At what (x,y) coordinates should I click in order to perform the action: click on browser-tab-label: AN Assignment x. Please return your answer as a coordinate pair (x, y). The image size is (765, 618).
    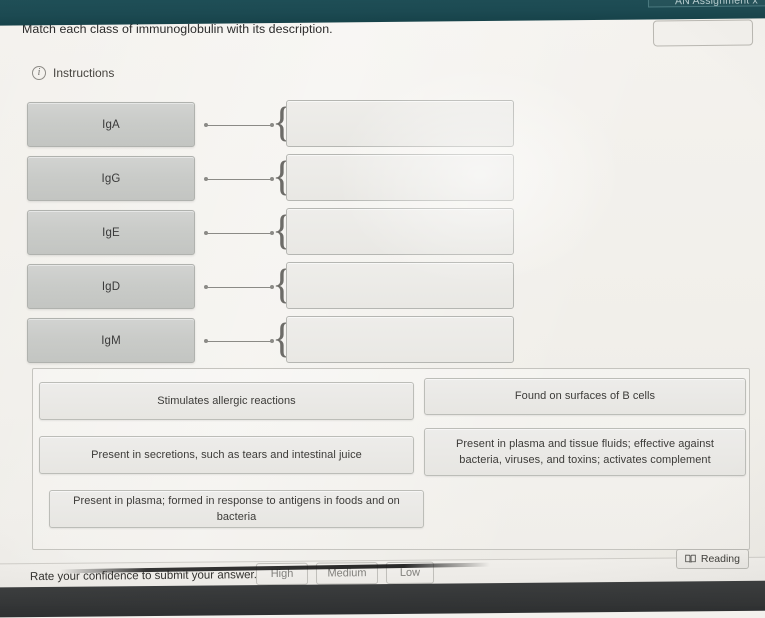
    Looking at the image, I should click on (716, 4).